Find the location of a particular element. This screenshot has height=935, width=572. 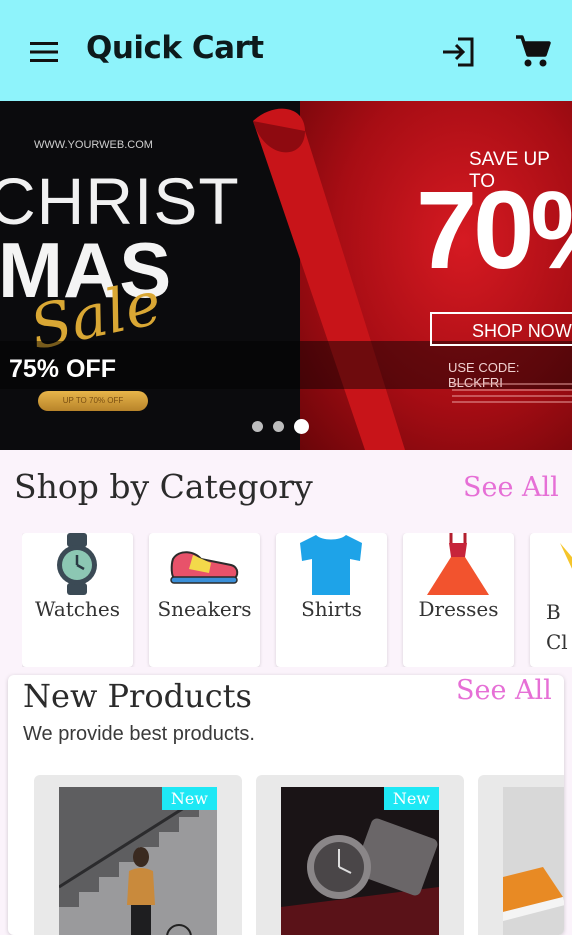

sneaker-photo is located at coordinates (533, 861).